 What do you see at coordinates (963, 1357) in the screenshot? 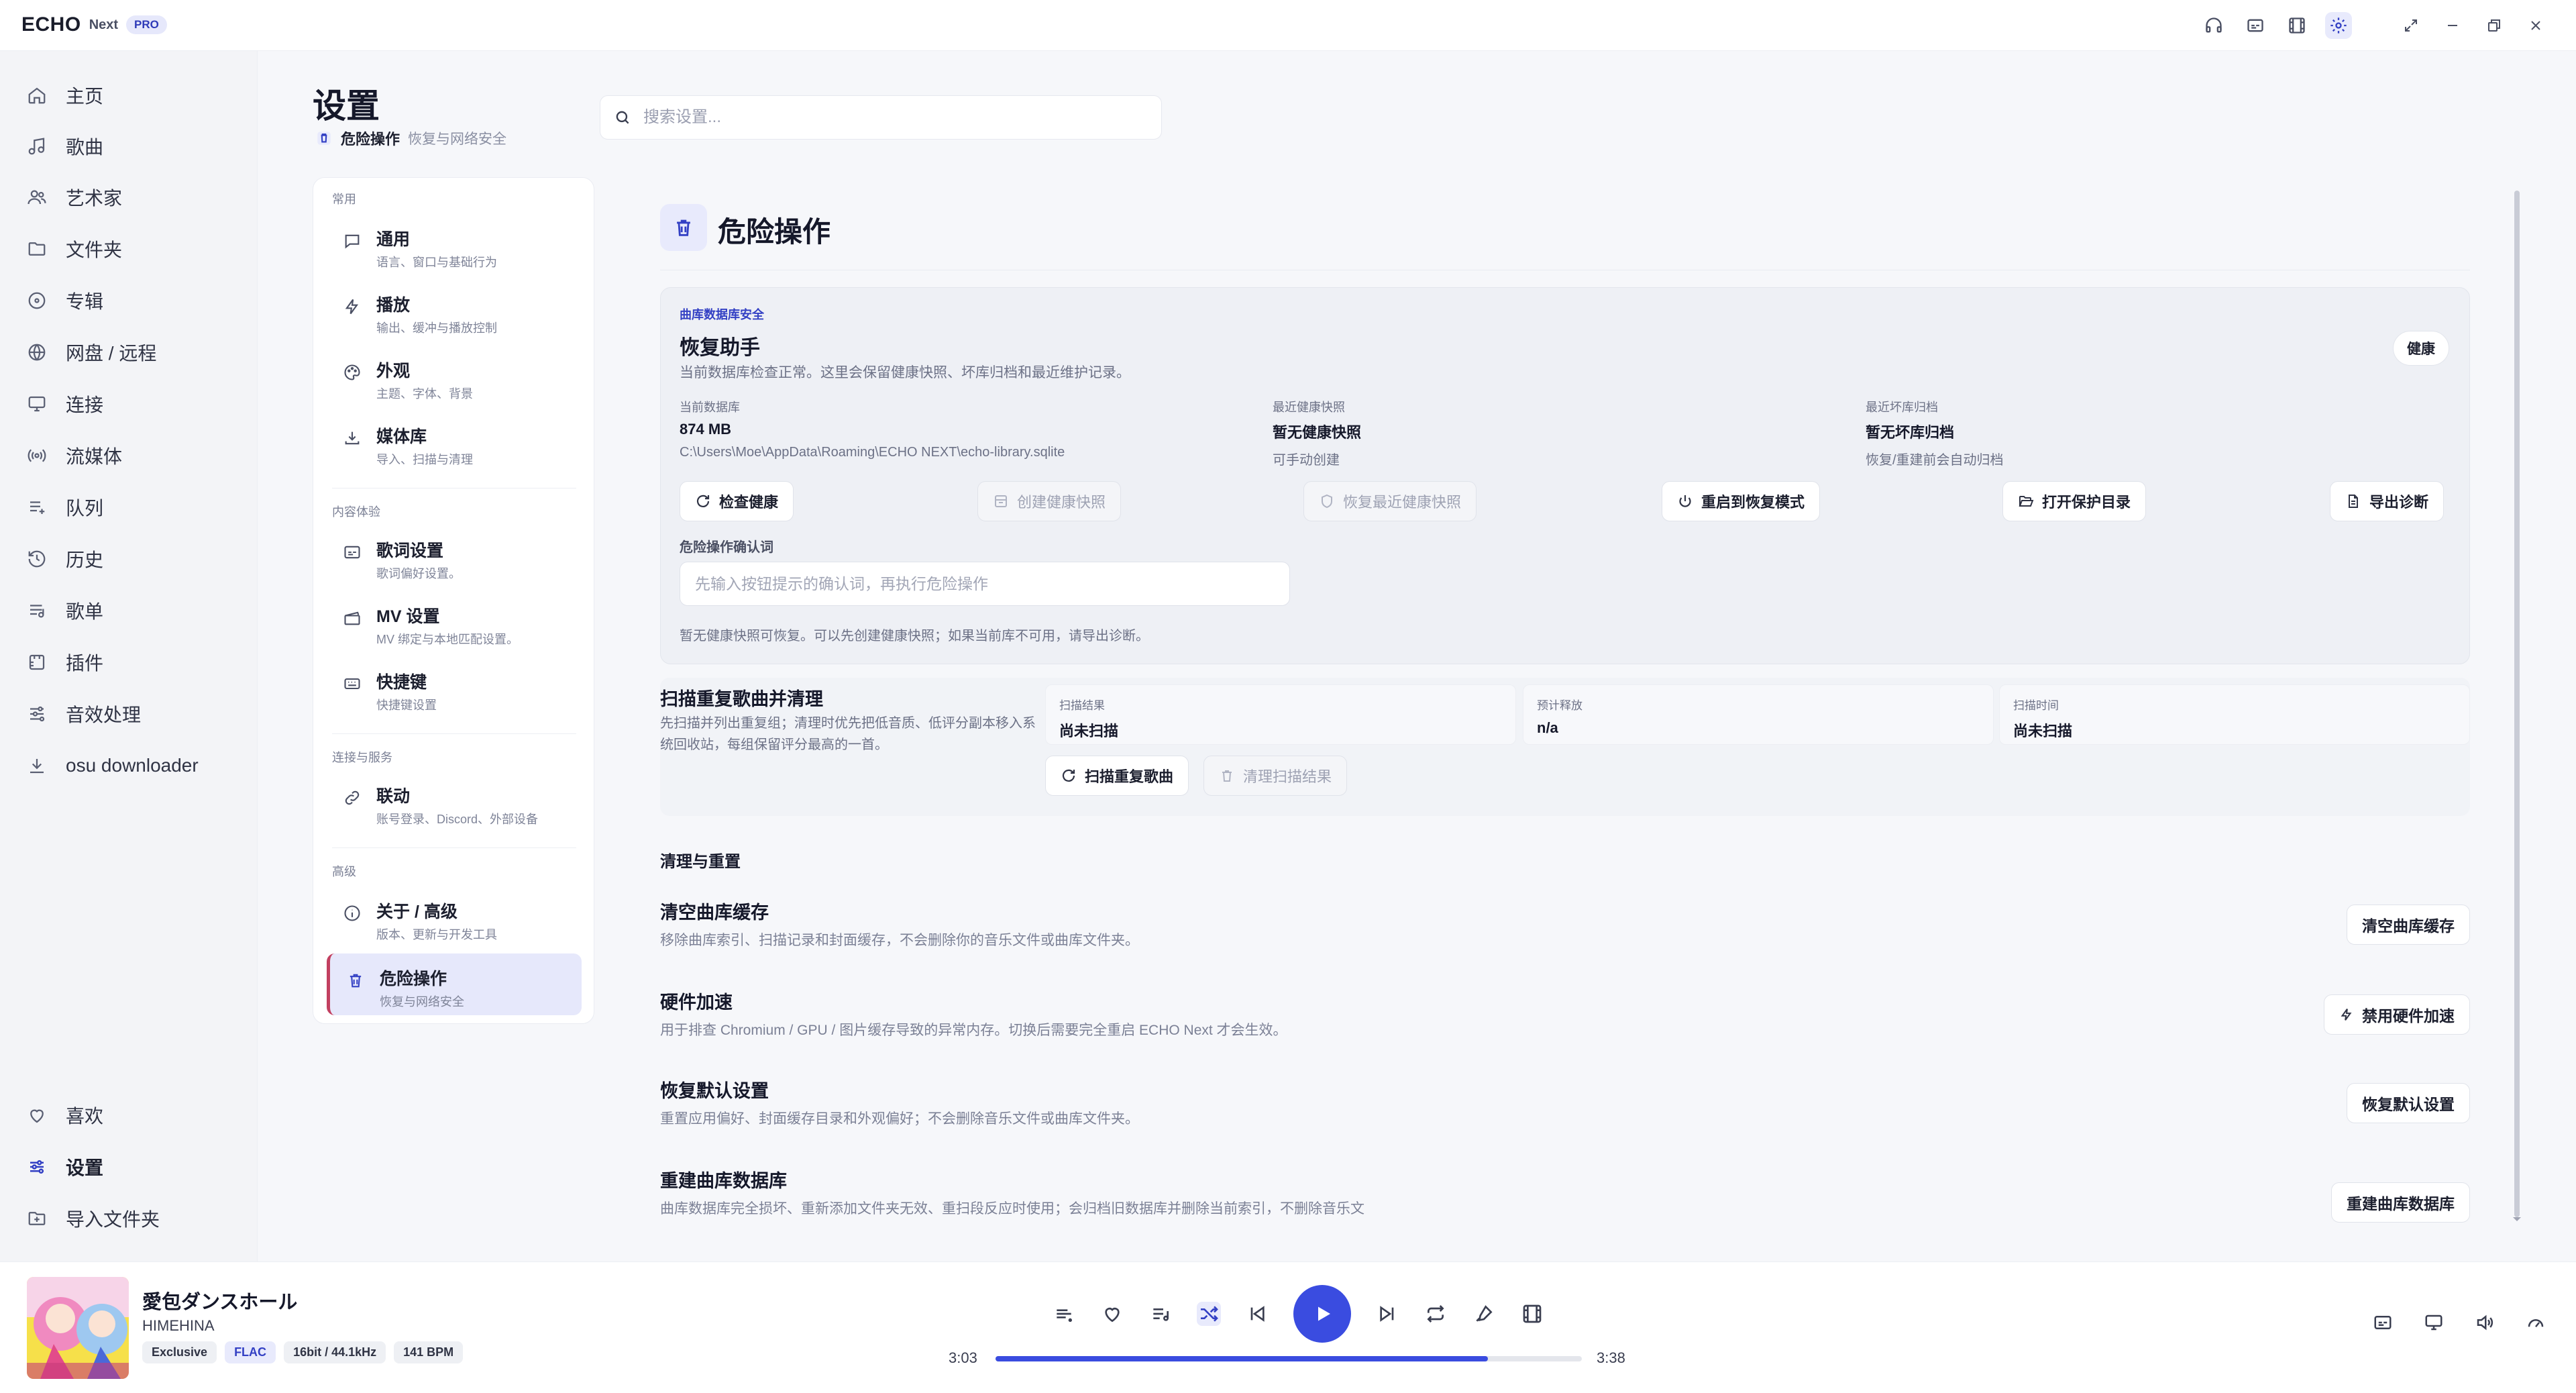
I see `elapsed-time: 3:03` at bounding box center [963, 1357].